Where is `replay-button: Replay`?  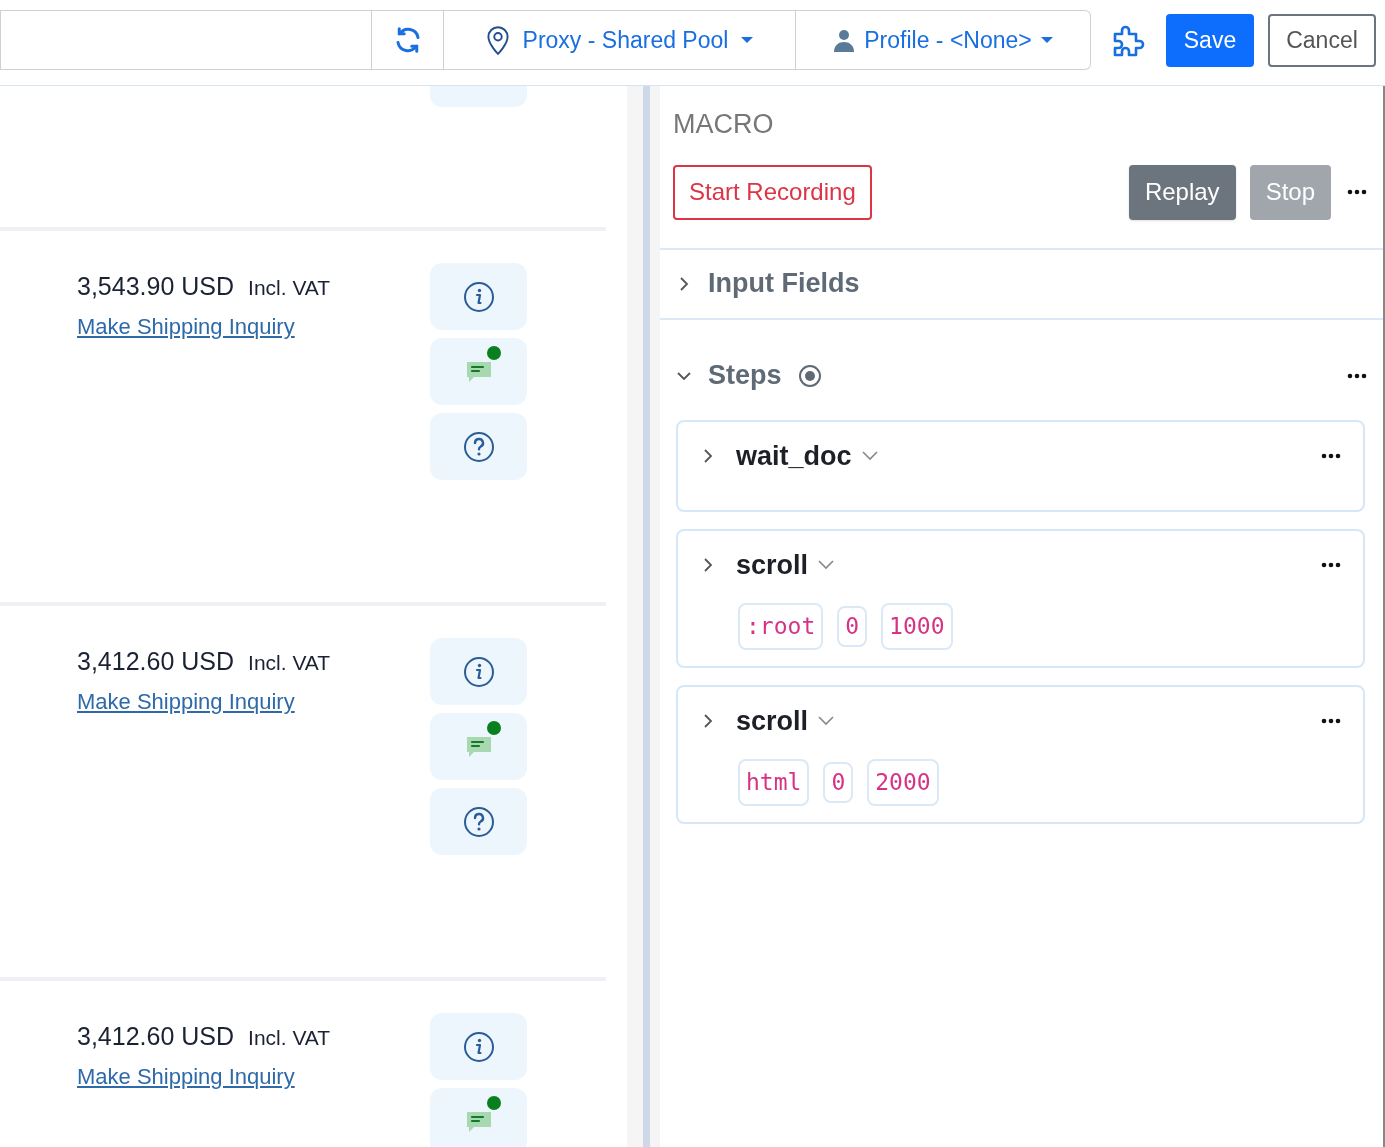 replay-button: Replay is located at coordinates (1182, 192).